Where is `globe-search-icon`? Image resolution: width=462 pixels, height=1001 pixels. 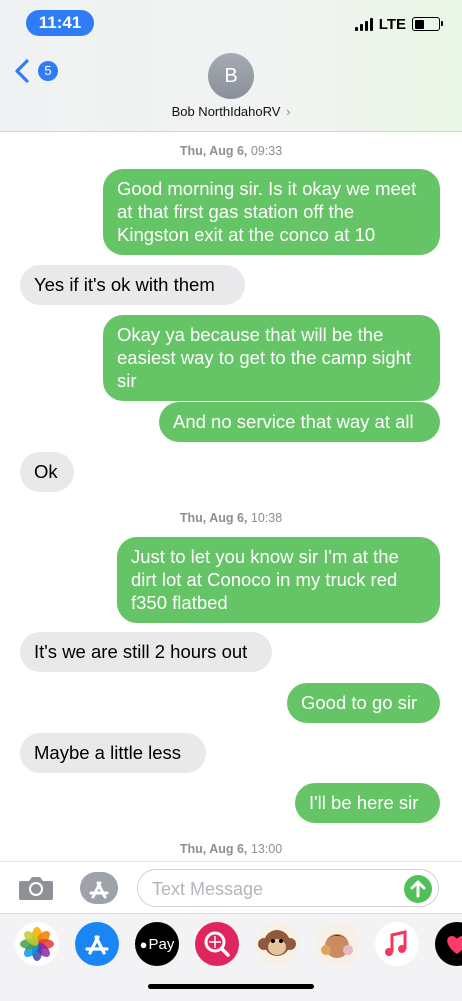
globe-search-icon is located at coordinates (217, 944).